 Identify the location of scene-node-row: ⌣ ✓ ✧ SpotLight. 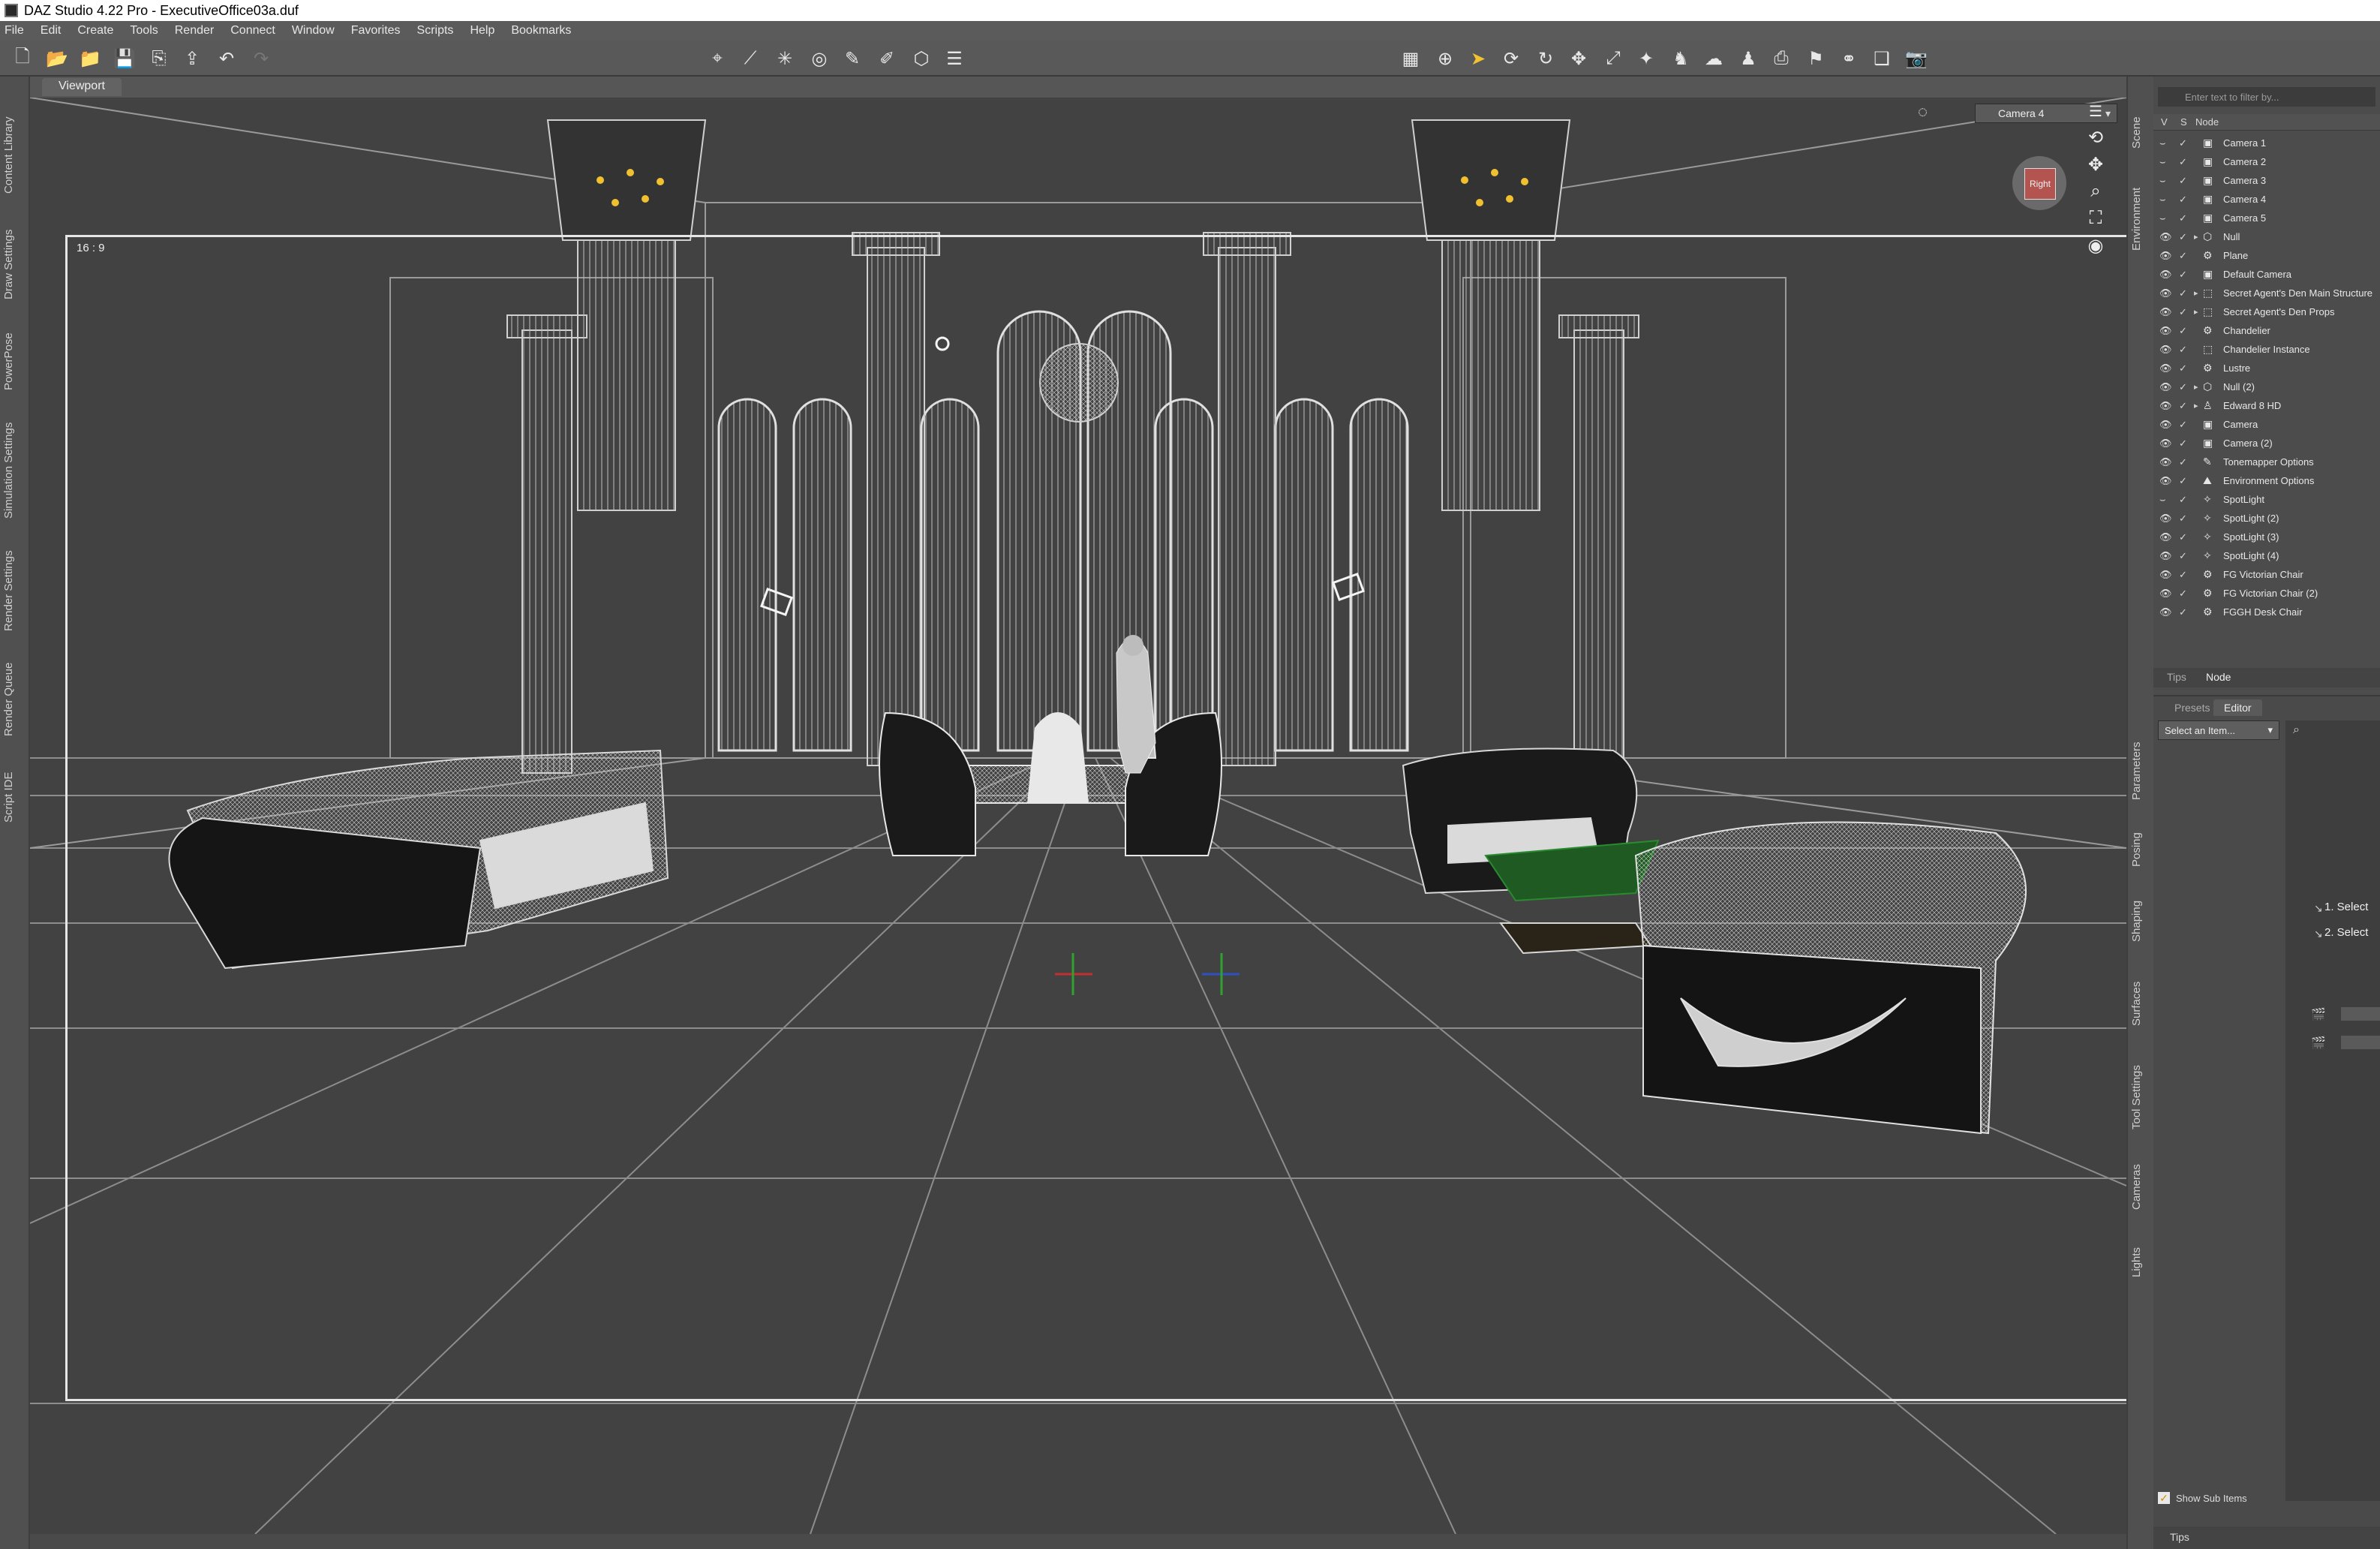
(2266, 500).